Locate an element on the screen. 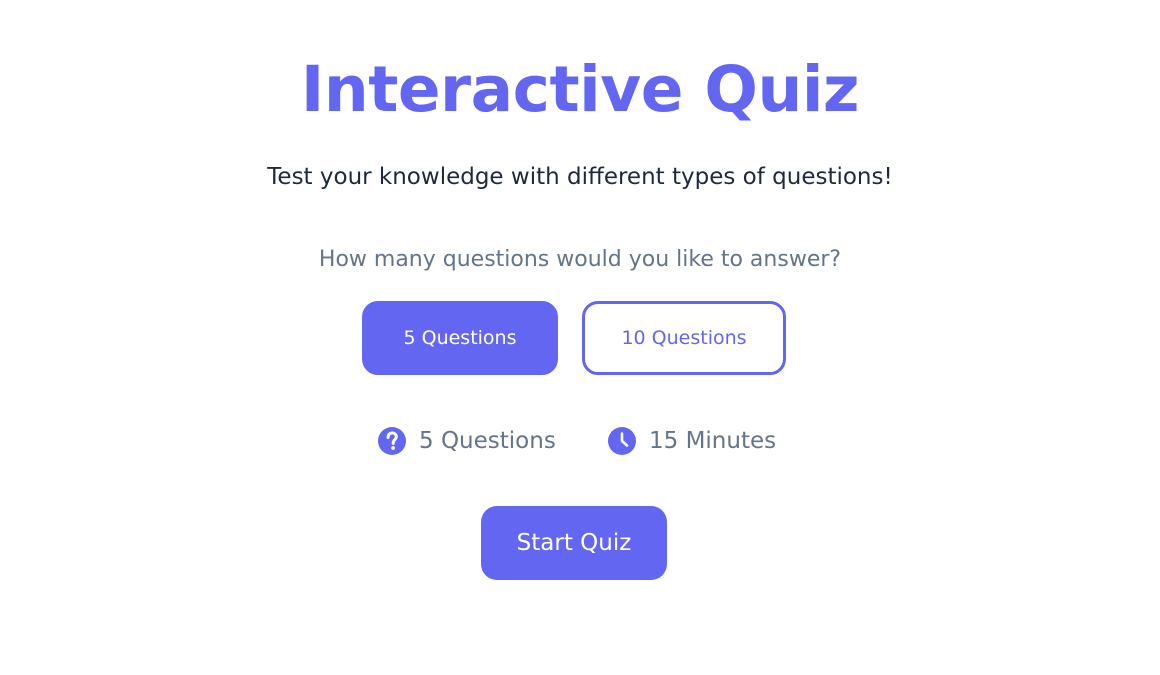 Image resolution: width=1160 pixels, height=675 pixels. duration-text: 15 Minutes is located at coordinates (713, 441).